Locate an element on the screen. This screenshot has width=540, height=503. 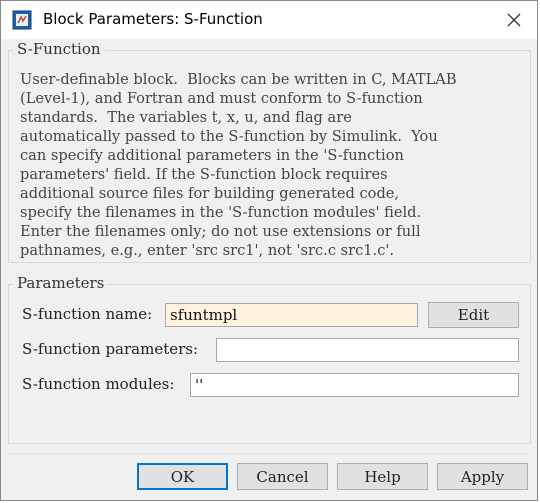
group-legend-s-function: S-Function is located at coordinates (59, 49).